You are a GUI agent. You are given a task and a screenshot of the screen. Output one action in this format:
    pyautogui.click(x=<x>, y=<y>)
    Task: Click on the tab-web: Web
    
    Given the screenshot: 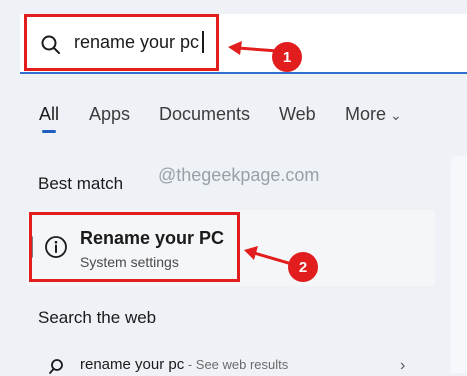 What is the action you would take?
    pyautogui.click(x=297, y=114)
    